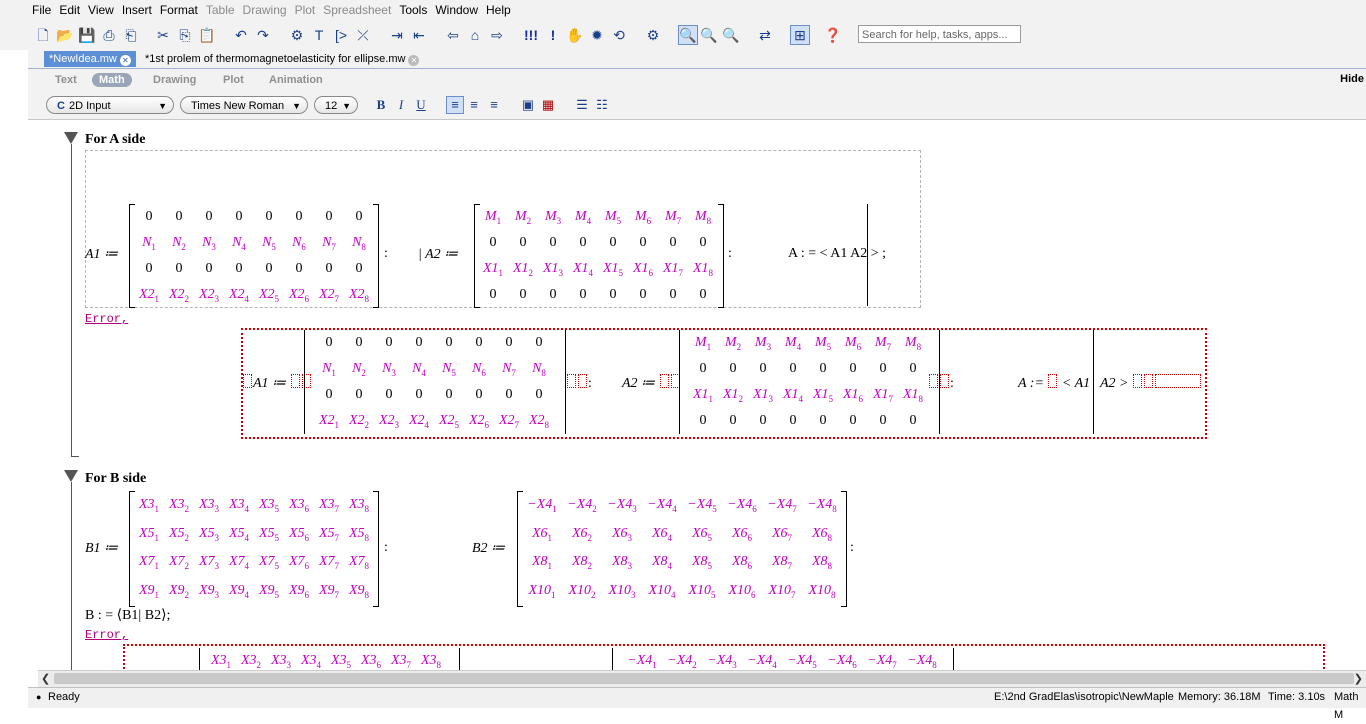 This screenshot has height=724, width=1366. What do you see at coordinates (43, 35) in the screenshot?
I see `new-document-icon: 🗋` at bounding box center [43, 35].